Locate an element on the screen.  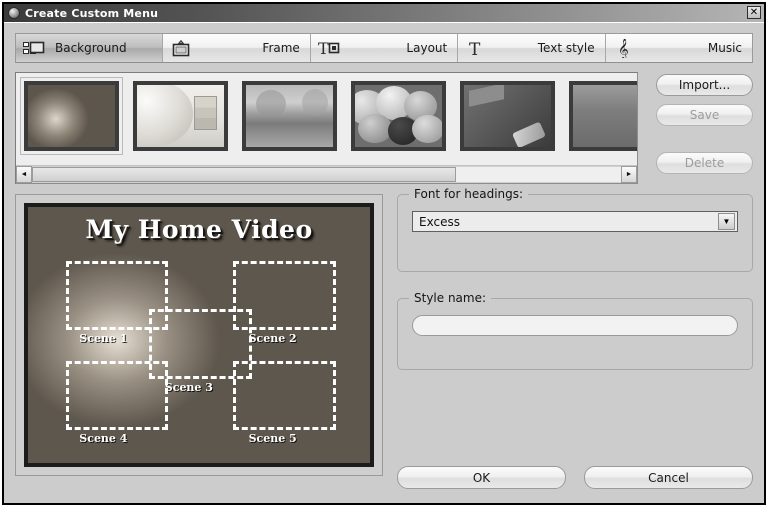
scene-label-4: Scene 4 is located at coordinates (103, 439).